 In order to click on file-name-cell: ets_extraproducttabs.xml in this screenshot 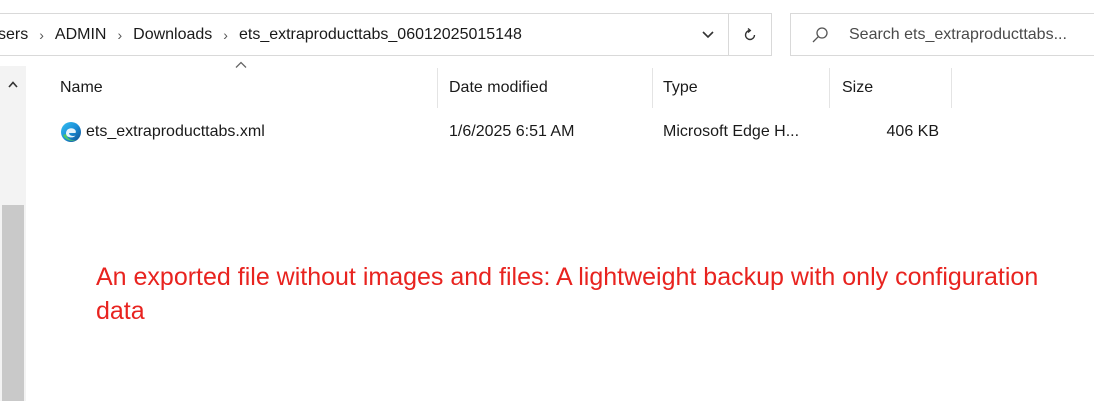, I will do `click(162, 132)`.